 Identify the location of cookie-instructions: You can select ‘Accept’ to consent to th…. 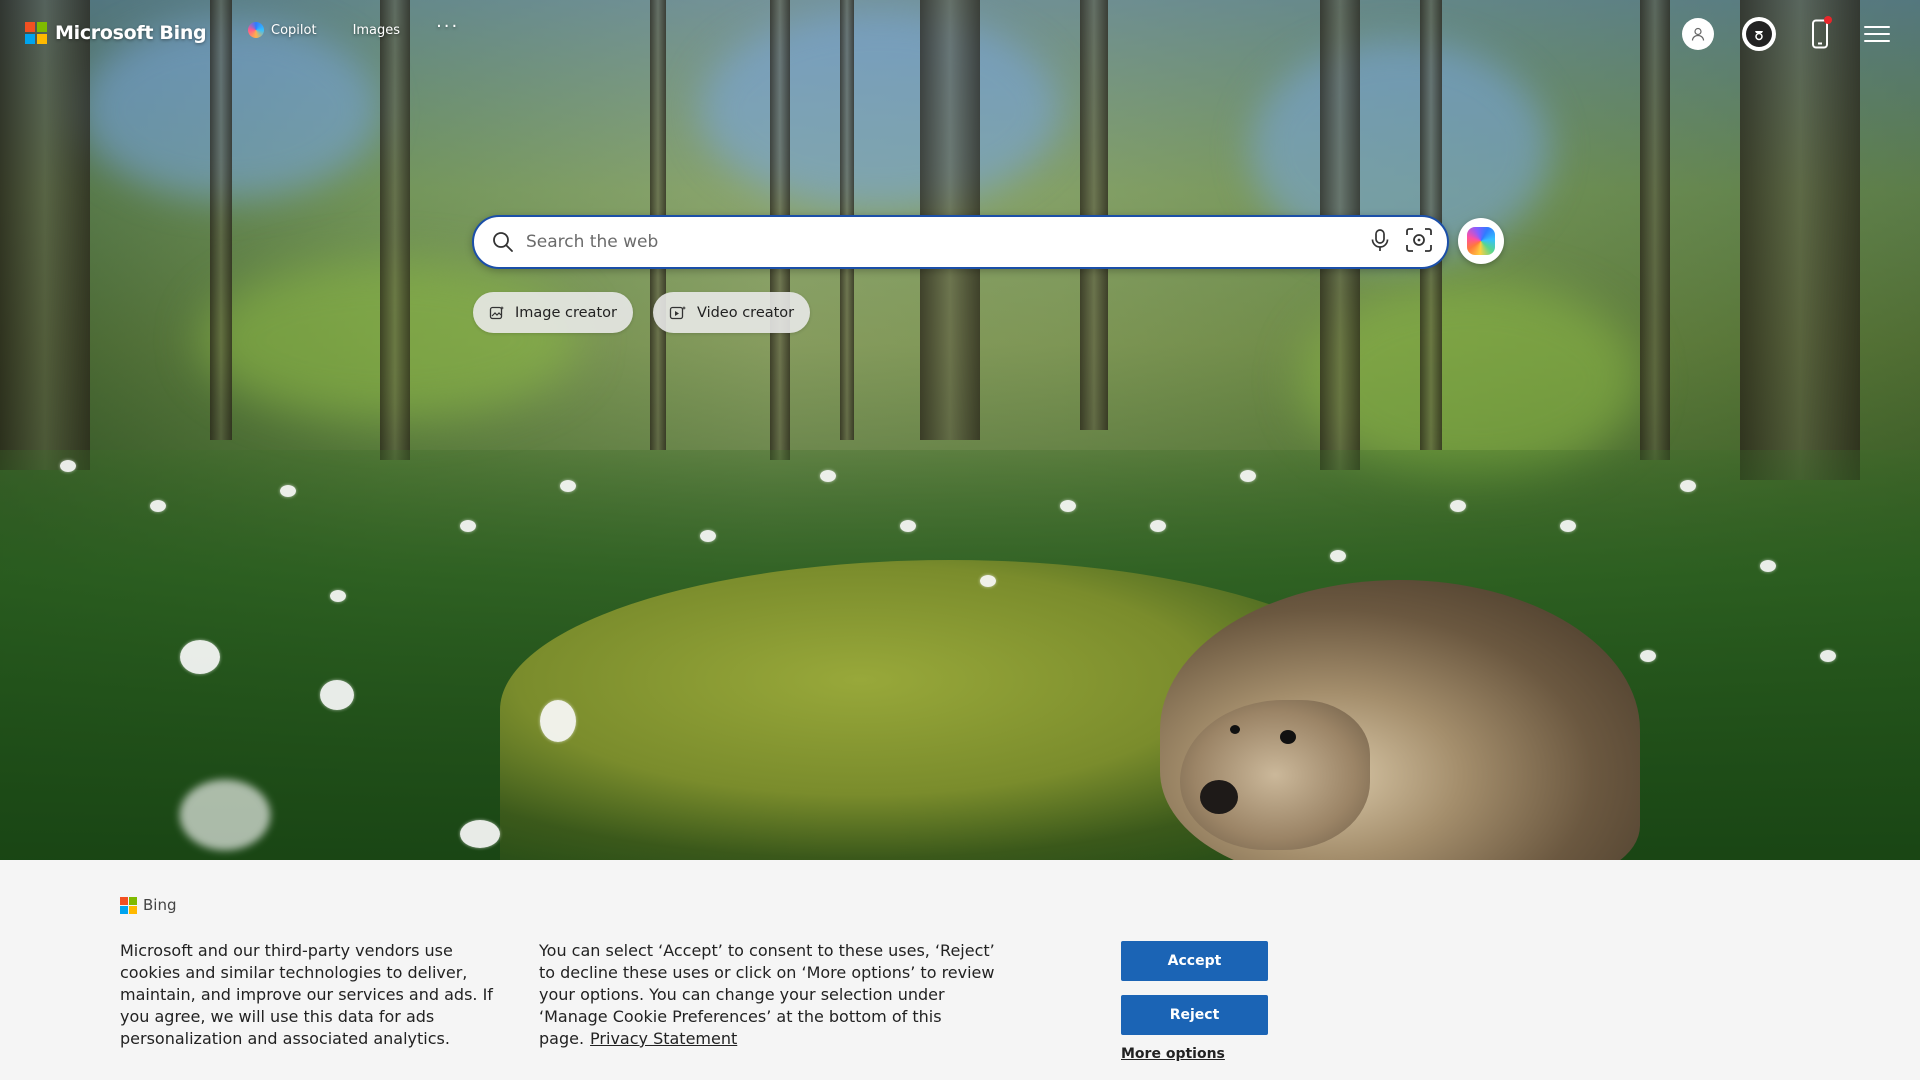
(769, 995).